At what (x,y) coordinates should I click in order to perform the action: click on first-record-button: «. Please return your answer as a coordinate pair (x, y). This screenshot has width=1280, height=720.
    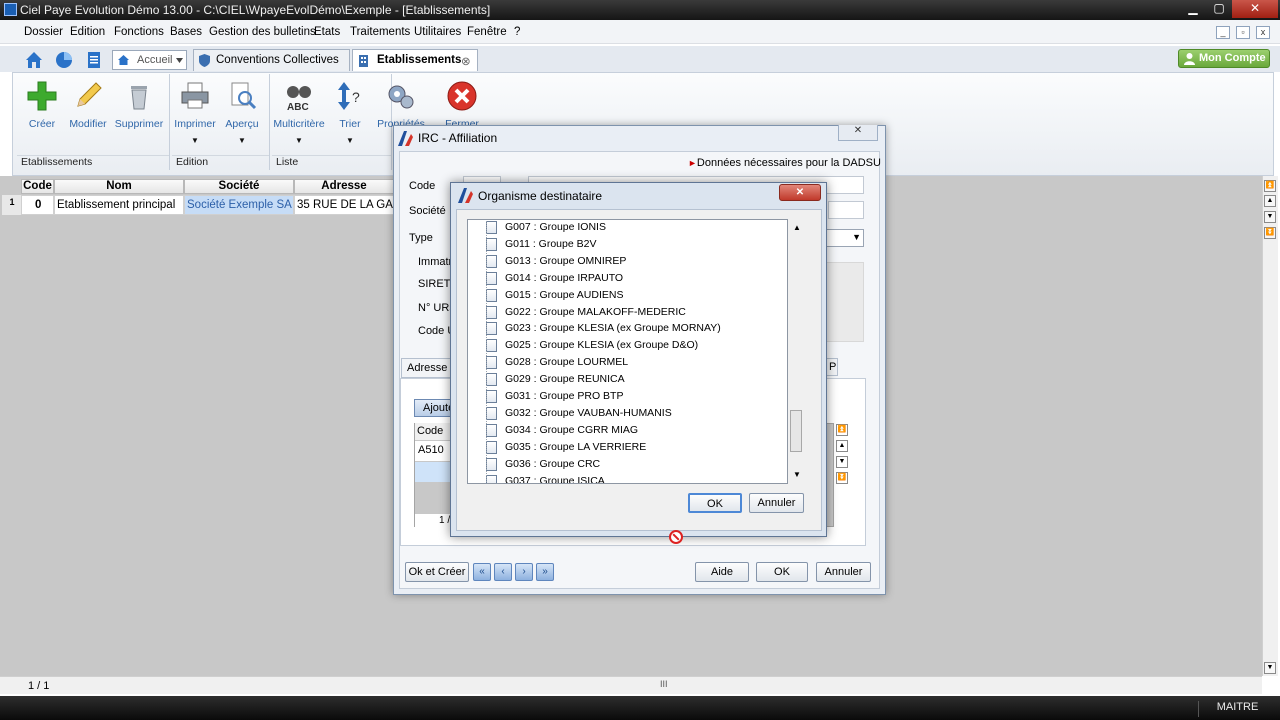
    Looking at the image, I should click on (482, 572).